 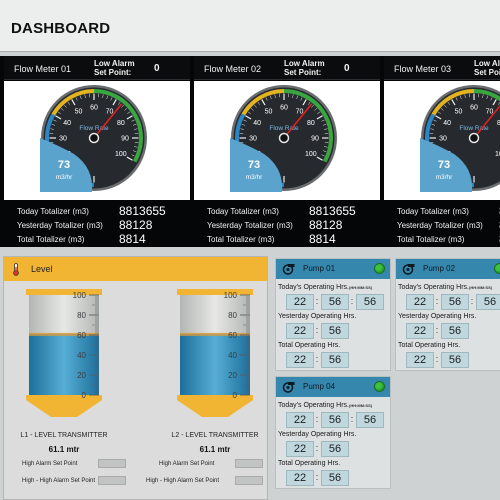 I want to click on total-totalizer-row: Total Totalizer (m3) 8, so click(x=442, y=239).